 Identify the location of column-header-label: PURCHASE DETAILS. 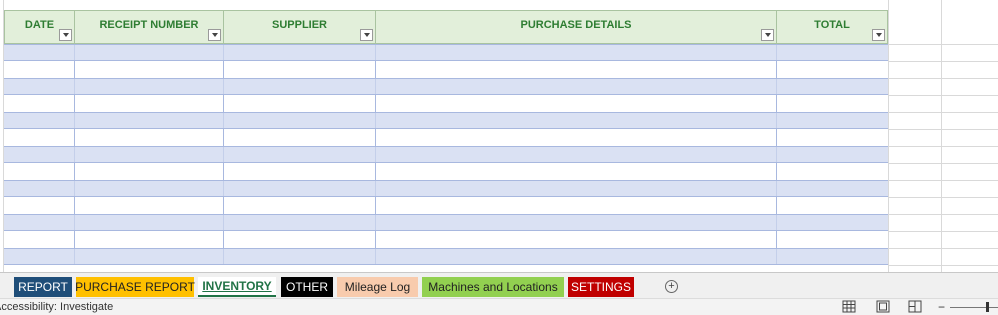
(576, 25).